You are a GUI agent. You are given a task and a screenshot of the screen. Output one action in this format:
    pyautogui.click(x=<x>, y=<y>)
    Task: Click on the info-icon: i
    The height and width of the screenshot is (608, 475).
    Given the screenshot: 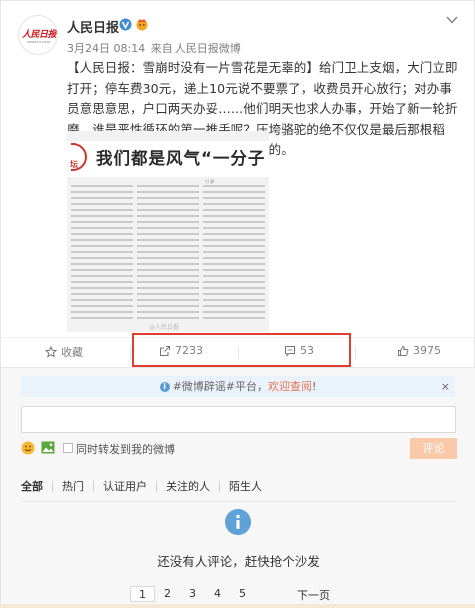 What is the action you would take?
    pyautogui.click(x=164, y=387)
    